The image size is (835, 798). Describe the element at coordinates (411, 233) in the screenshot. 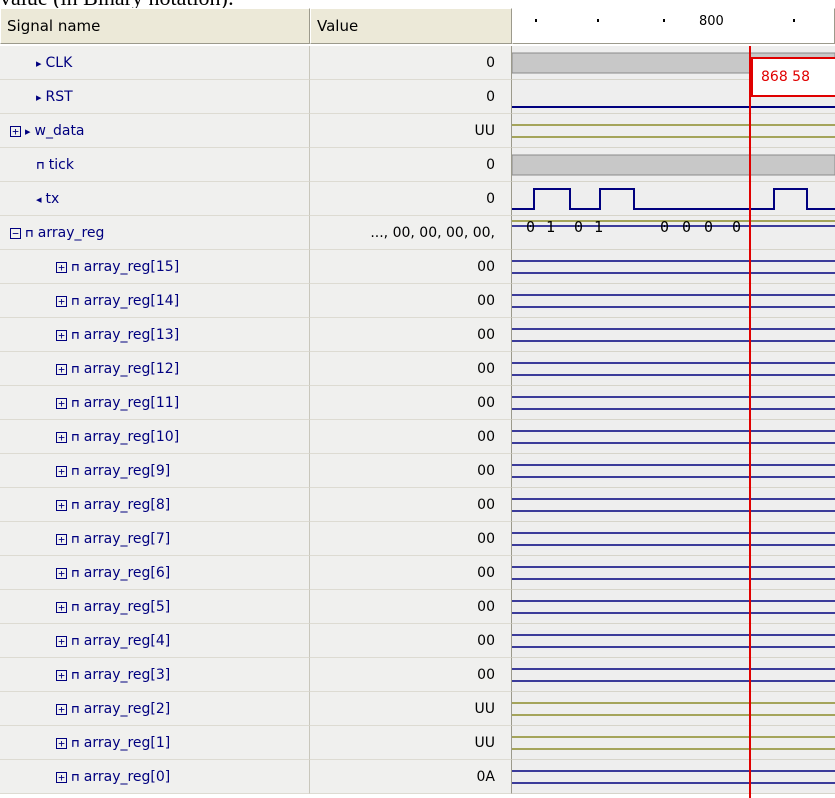

I see `signal-value-cell: ..., 00, 00, 00, 00,` at that location.